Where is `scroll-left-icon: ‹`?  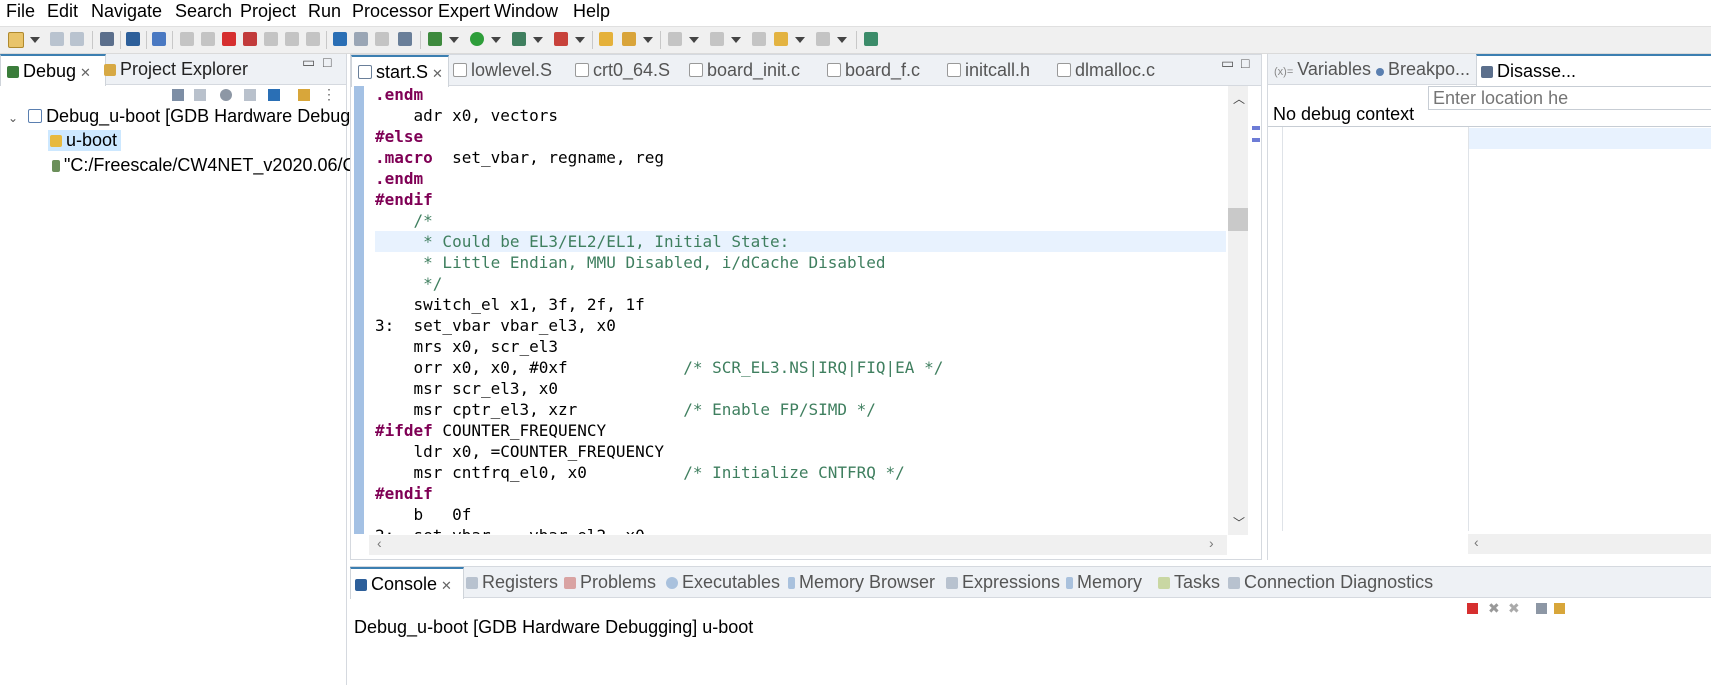 scroll-left-icon: ‹ is located at coordinates (1476, 542).